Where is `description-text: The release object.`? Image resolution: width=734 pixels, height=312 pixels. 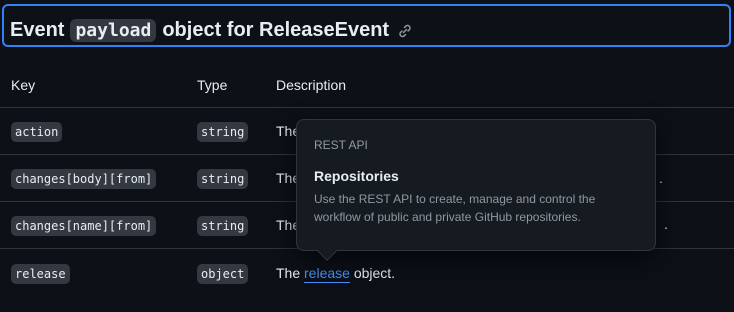 description-text: The release object. is located at coordinates (335, 273).